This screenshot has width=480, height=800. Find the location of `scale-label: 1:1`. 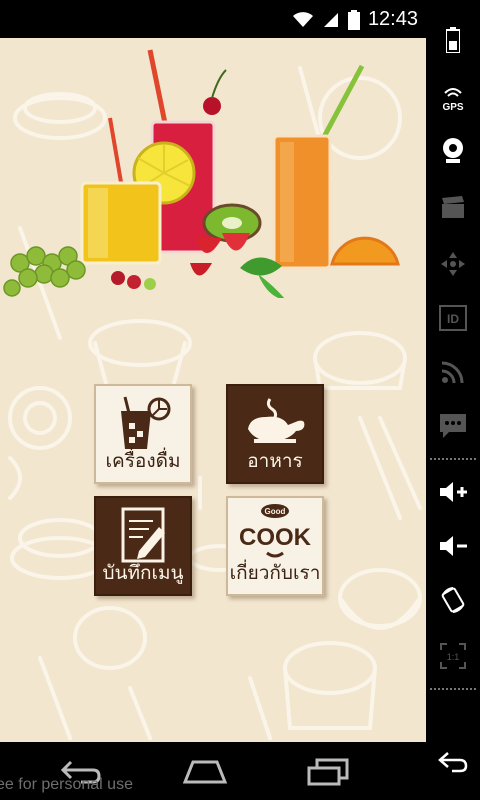

scale-label: 1:1 is located at coordinates (453, 657).